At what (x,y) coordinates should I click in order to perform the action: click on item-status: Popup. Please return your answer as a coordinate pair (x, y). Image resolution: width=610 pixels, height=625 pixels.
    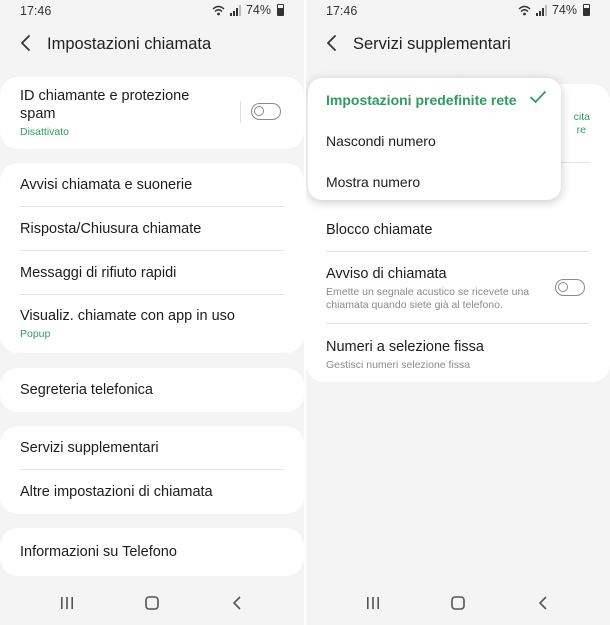
    Looking at the image, I should click on (35, 334).